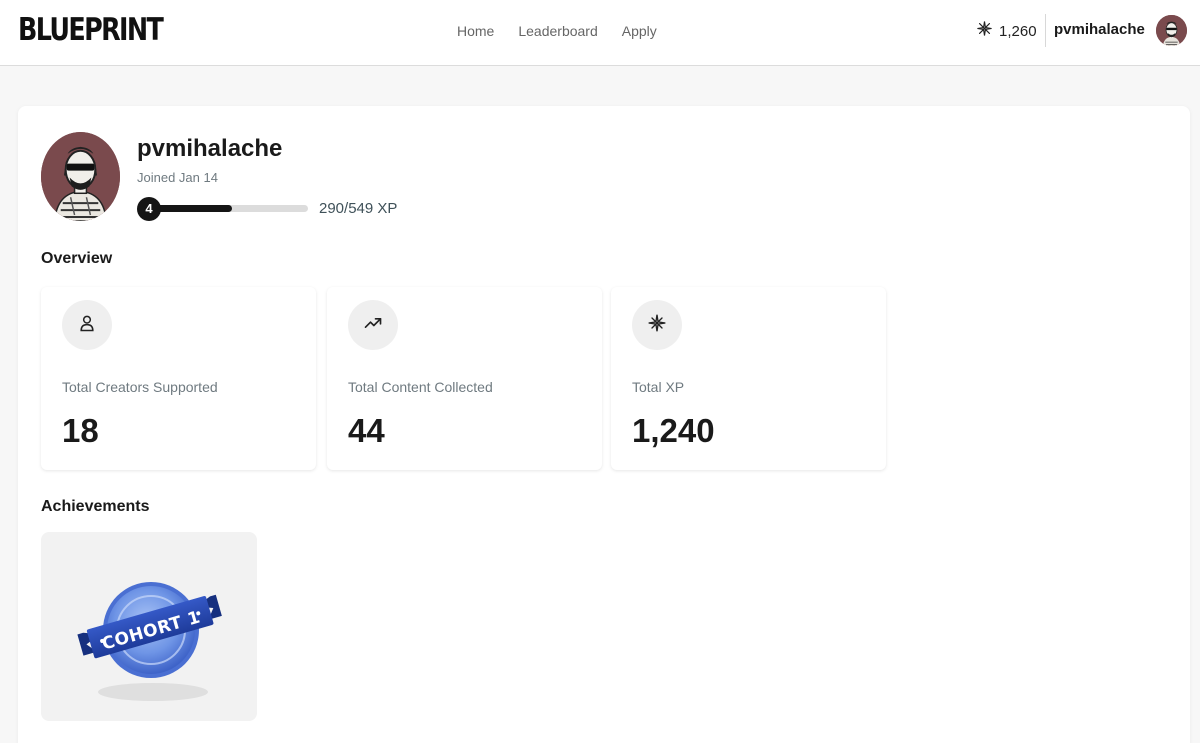 This screenshot has width=1200, height=743. I want to click on stat-card-xp: Total XP 1,240, so click(748, 378).